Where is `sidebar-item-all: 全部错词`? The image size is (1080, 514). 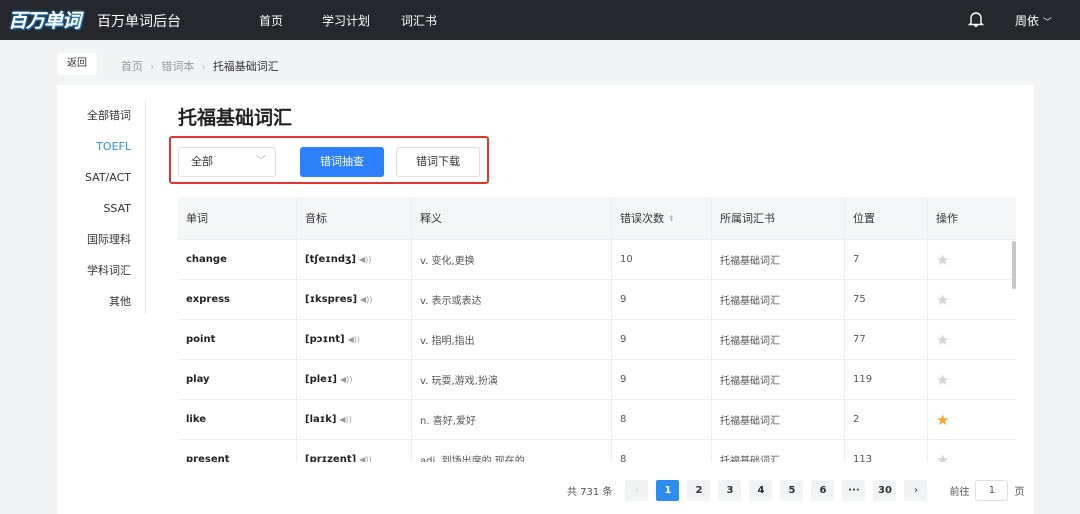 sidebar-item-all: 全部错词 is located at coordinates (112, 115).